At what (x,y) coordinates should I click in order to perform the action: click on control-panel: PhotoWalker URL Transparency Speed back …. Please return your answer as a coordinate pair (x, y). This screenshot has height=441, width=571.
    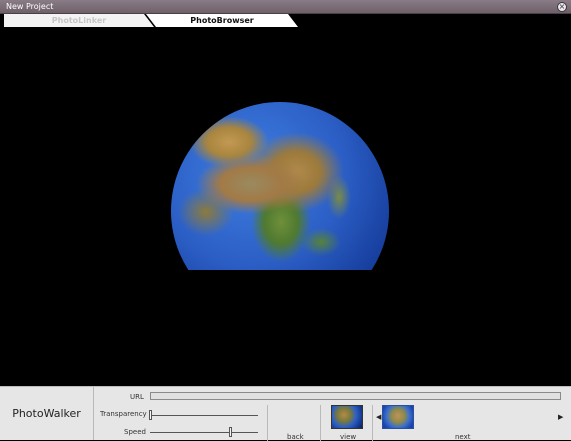
    Looking at the image, I should click on (285, 413).